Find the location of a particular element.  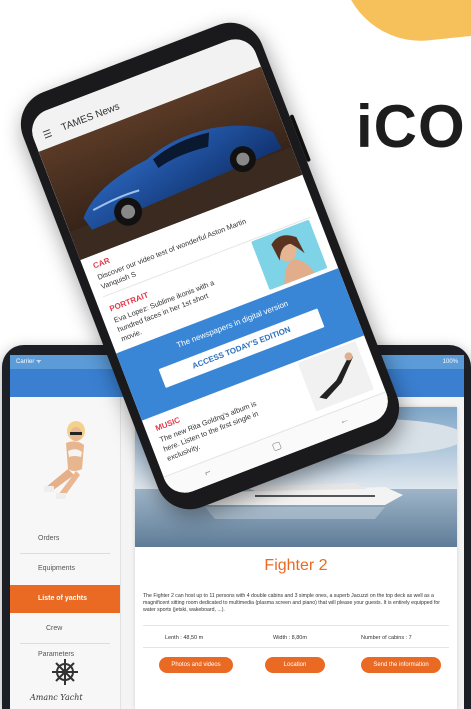

spec-width: Width : 8,80m is located at coordinates (290, 638).